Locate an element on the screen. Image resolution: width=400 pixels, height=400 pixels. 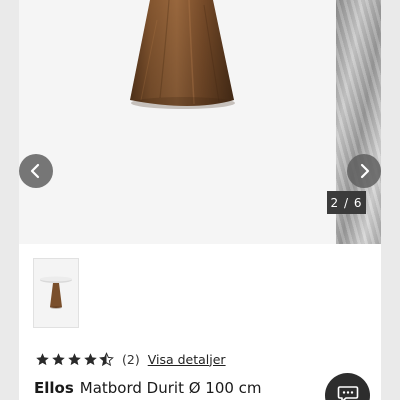
gallery-prev-button is located at coordinates (36, 171).